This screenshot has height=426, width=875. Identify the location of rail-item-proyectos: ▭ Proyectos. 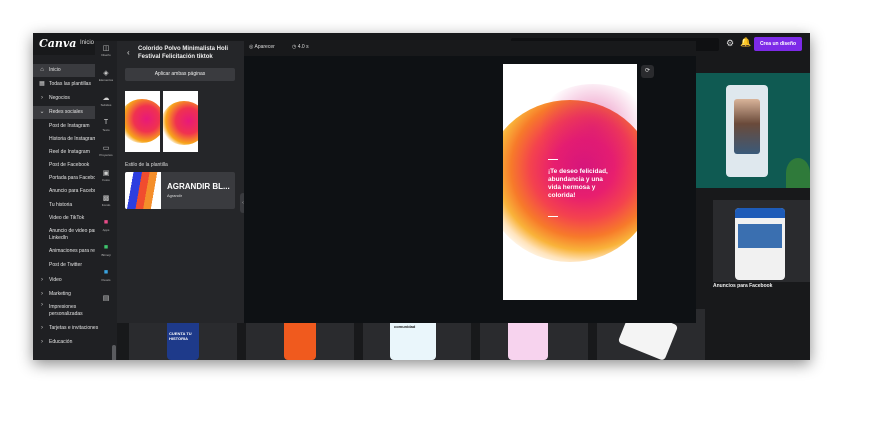
(106, 150).